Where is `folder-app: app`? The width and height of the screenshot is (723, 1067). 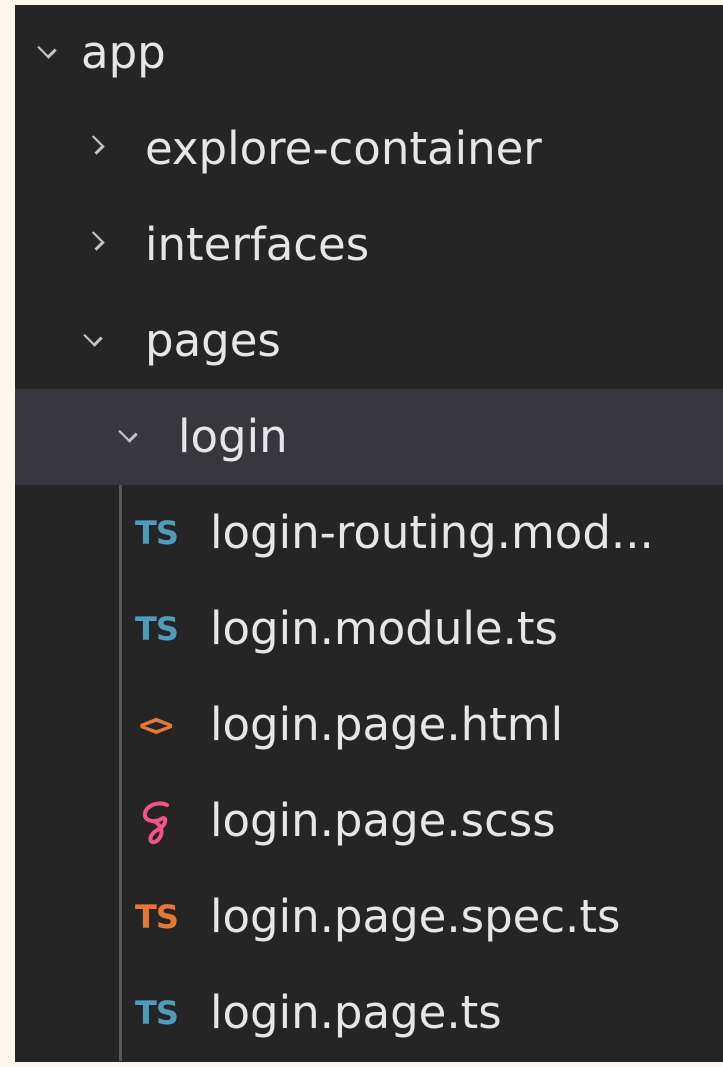
folder-app: app is located at coordinates (369, 53).